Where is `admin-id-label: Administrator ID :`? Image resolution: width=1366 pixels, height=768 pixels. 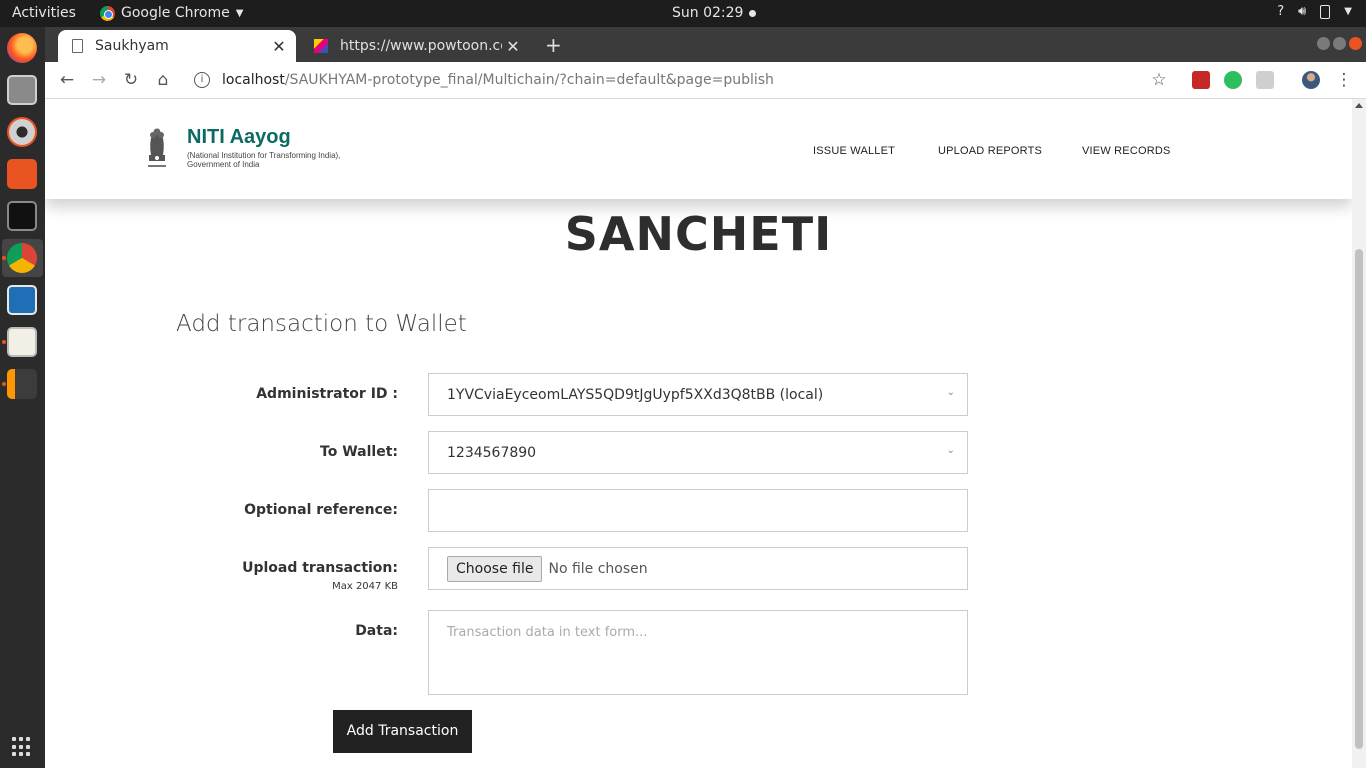 admin-id-label: Administrator ID : is located at coordinates (327, 394).